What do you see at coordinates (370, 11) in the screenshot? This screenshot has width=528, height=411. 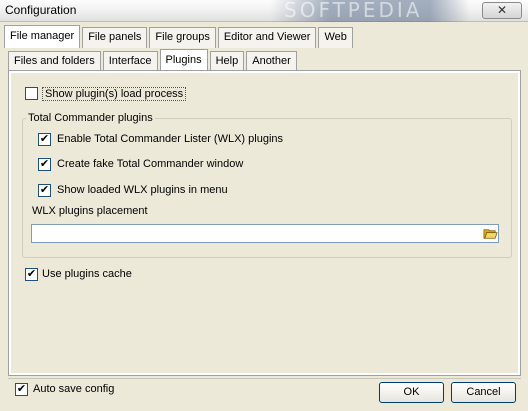 I see `softpedia-watermark: SOFTPEDIA` at bounding box center [370, 11].